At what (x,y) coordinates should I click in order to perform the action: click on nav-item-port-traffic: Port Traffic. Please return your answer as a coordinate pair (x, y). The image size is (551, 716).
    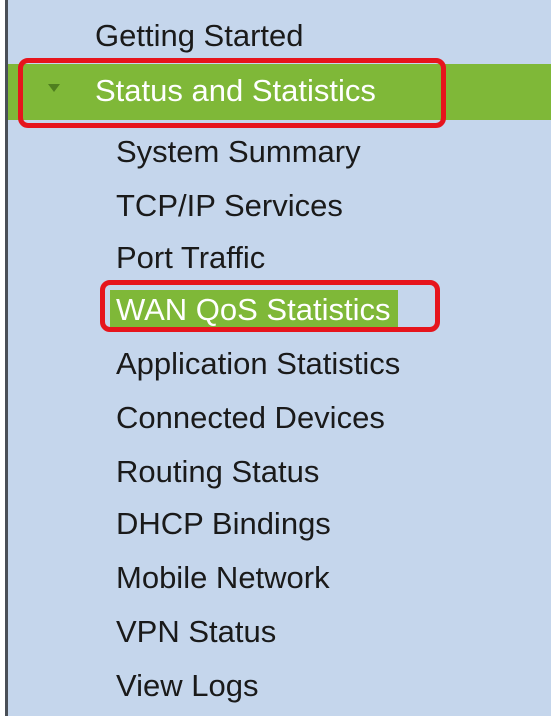
    Looking at the image, I should click on (279, 258).